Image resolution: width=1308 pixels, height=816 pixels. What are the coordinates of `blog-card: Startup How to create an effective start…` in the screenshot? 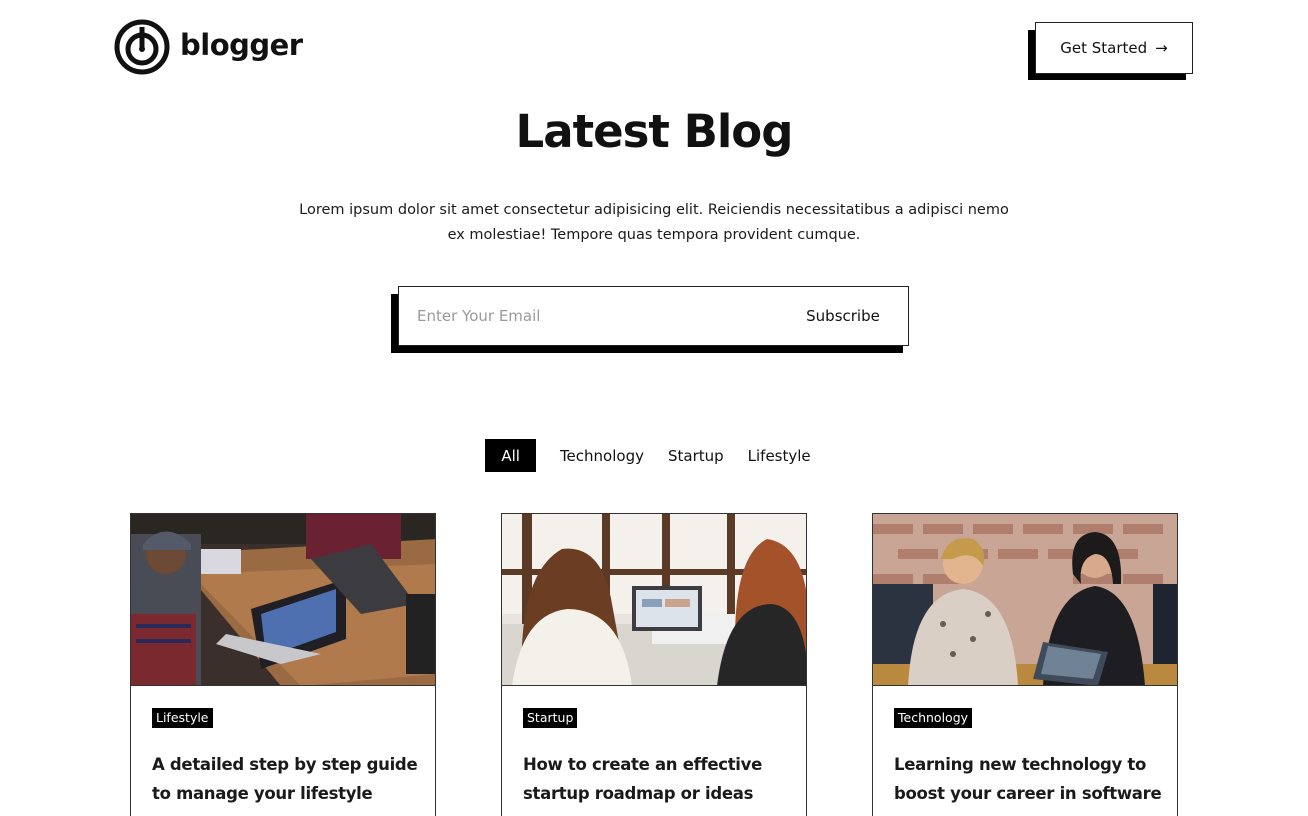 It's located at (654, 664).